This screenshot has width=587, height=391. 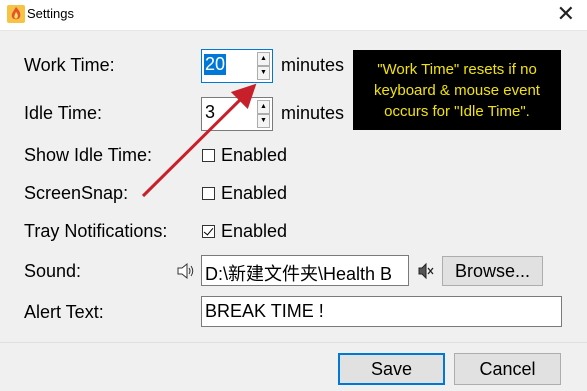 What do you see at coordinates (381, 311) in the screenshot?
I see `alert-text-field: BREAK TIME !` at bounding box center [381, 311].